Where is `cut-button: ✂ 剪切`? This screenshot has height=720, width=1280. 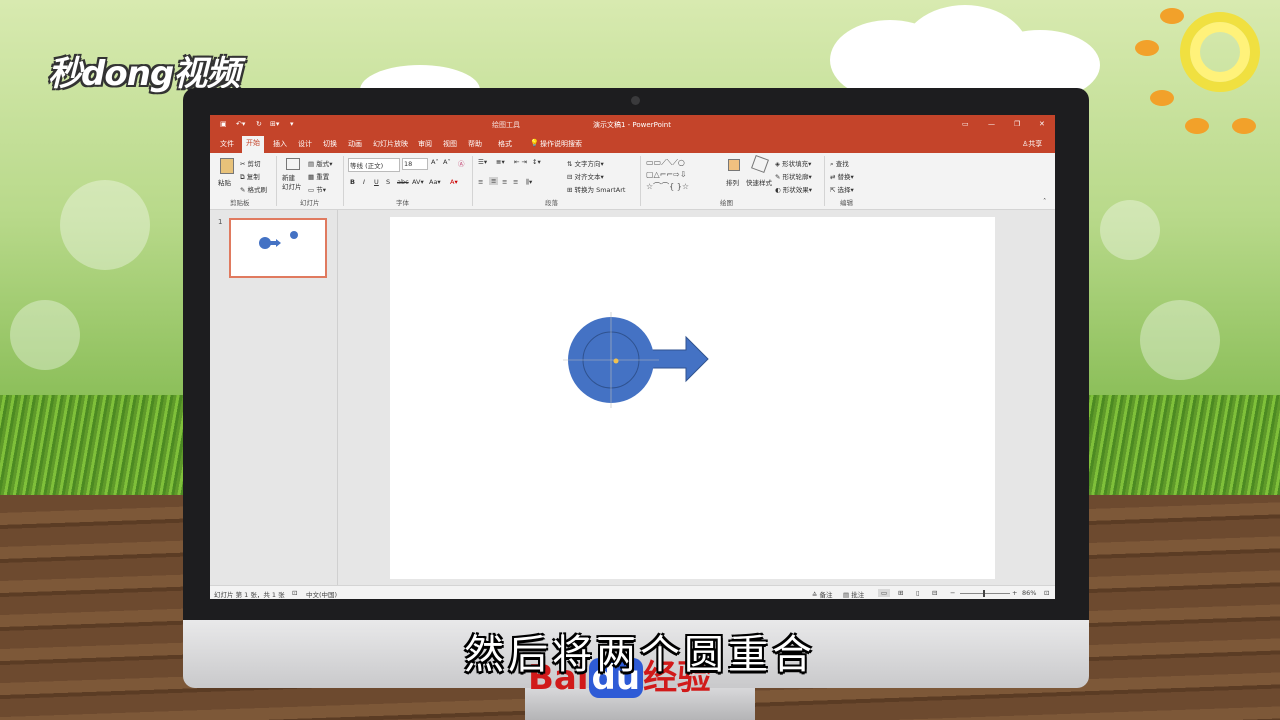
cut-button: ✂ 剪切 is located at coordinates (250, 163).